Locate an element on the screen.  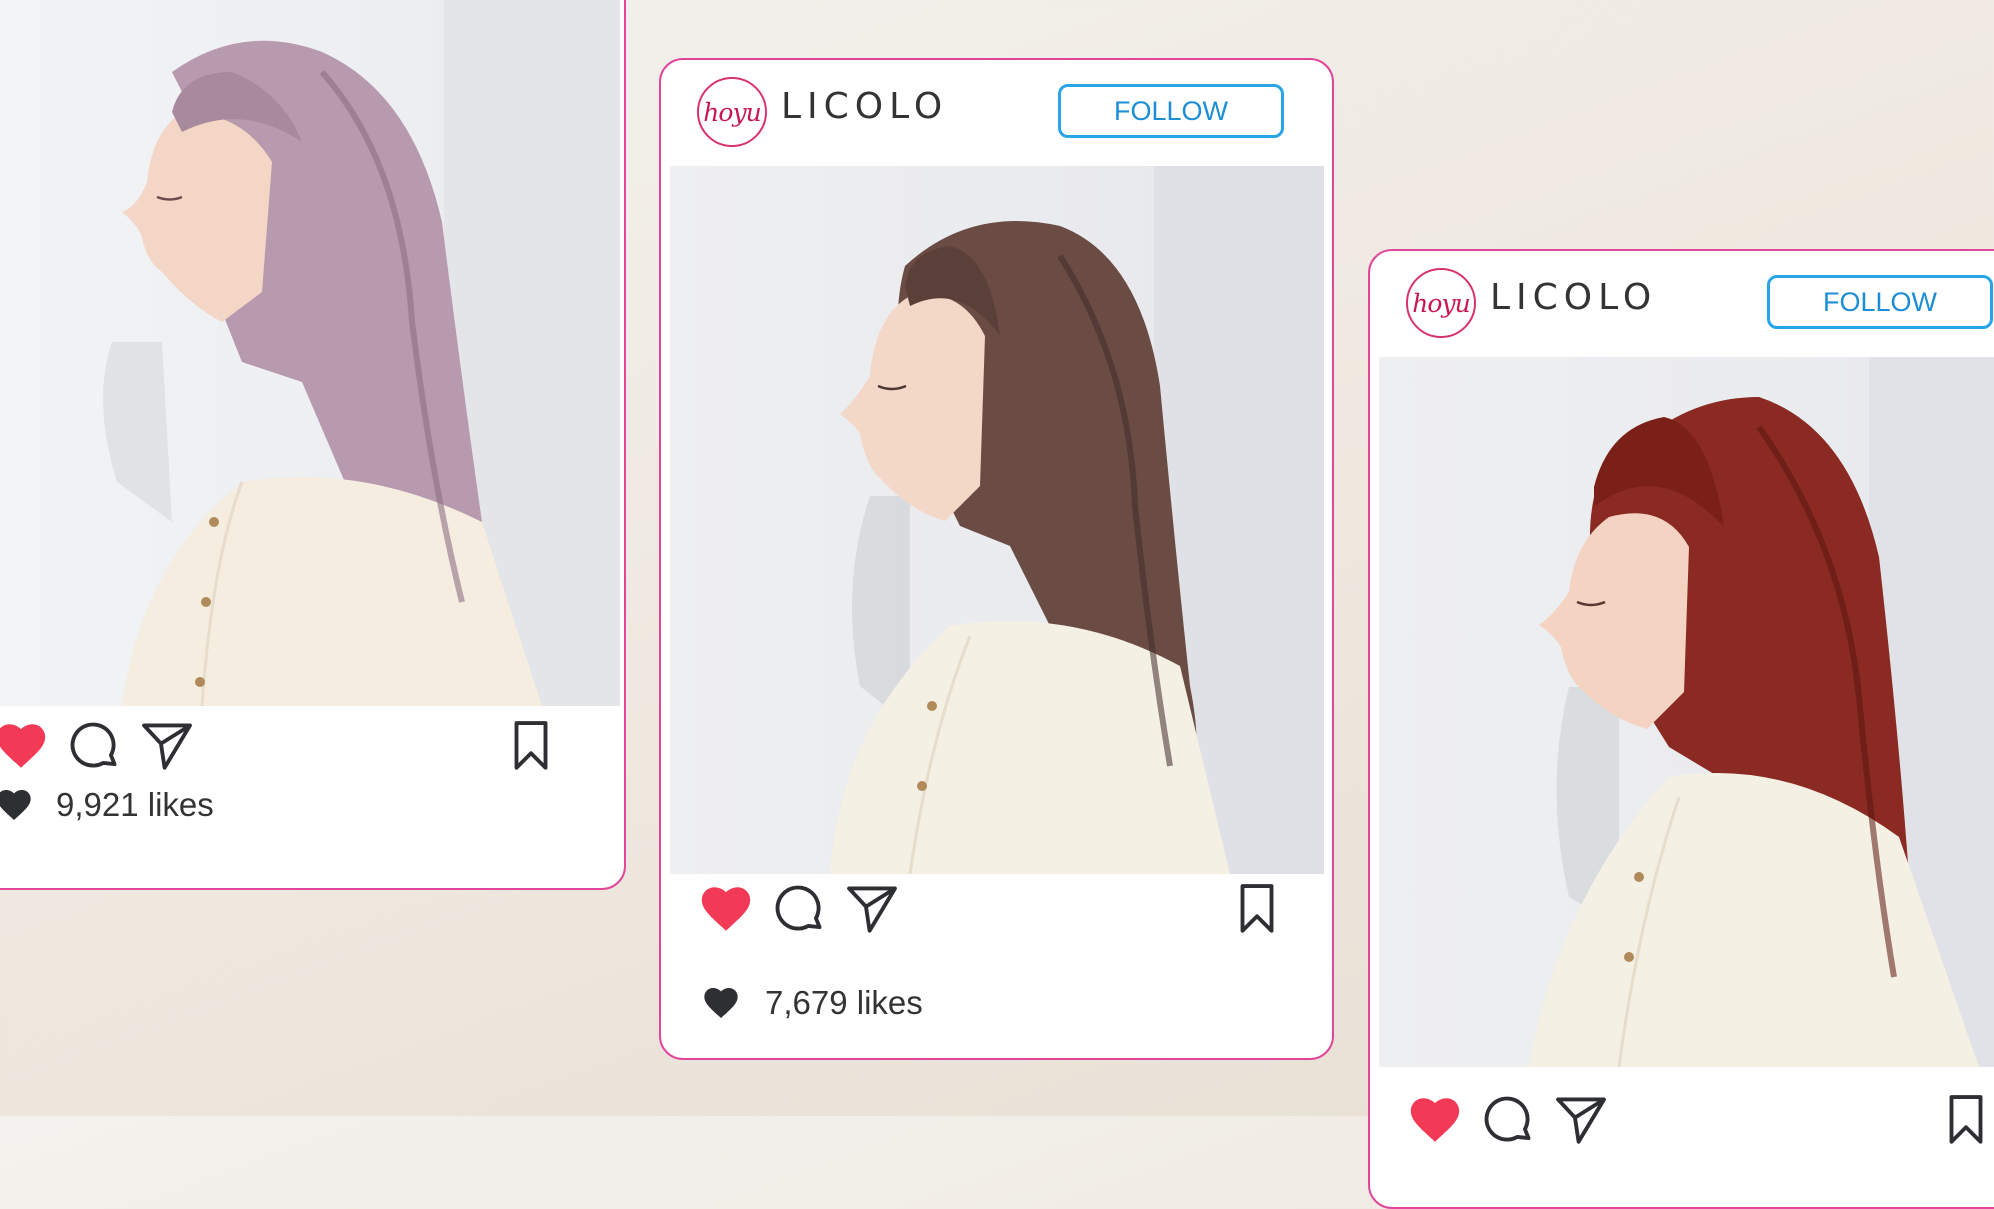
likes-count-1: 9,921 likes is located at coordinates (135, 804).